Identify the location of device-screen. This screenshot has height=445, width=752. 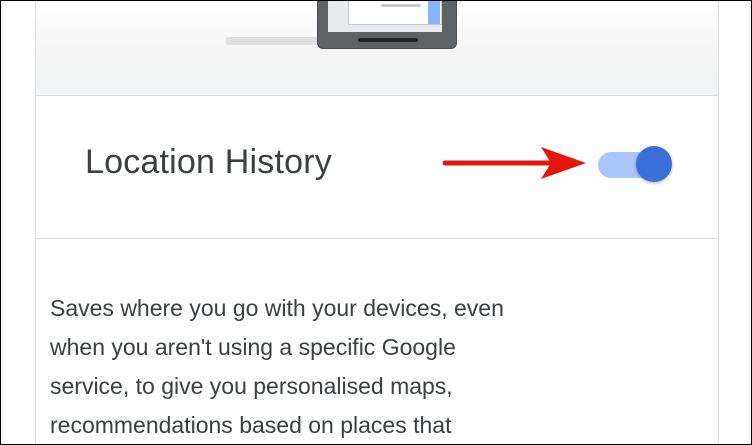
(385, 16).